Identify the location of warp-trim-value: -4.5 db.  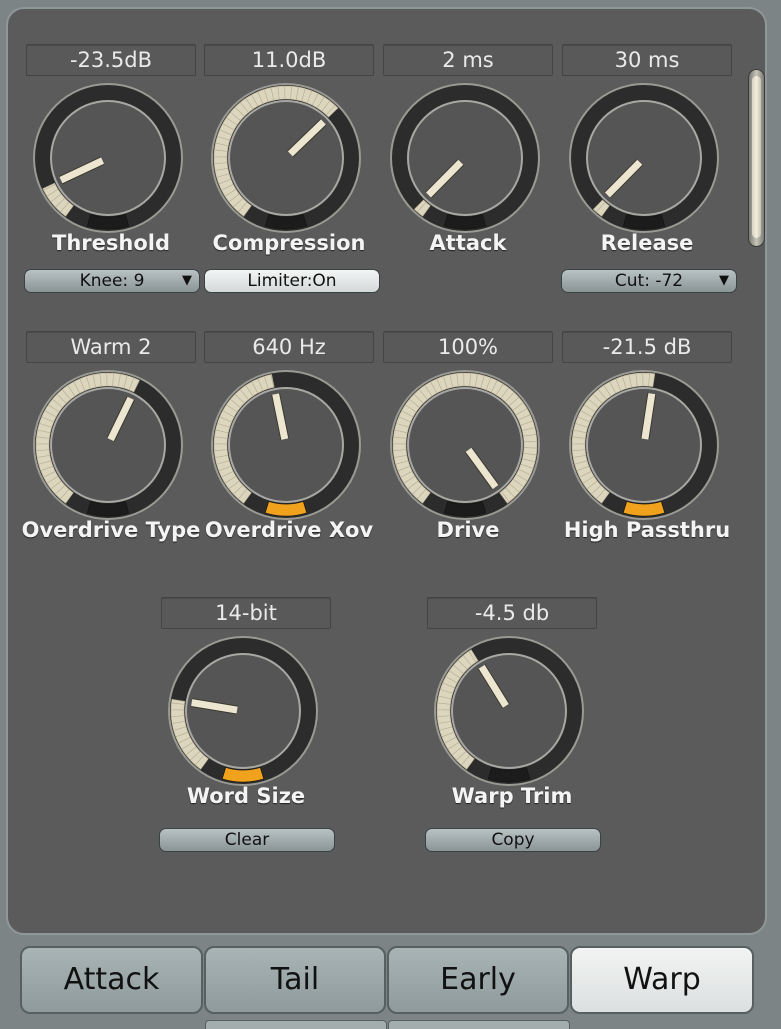
(512, 613).